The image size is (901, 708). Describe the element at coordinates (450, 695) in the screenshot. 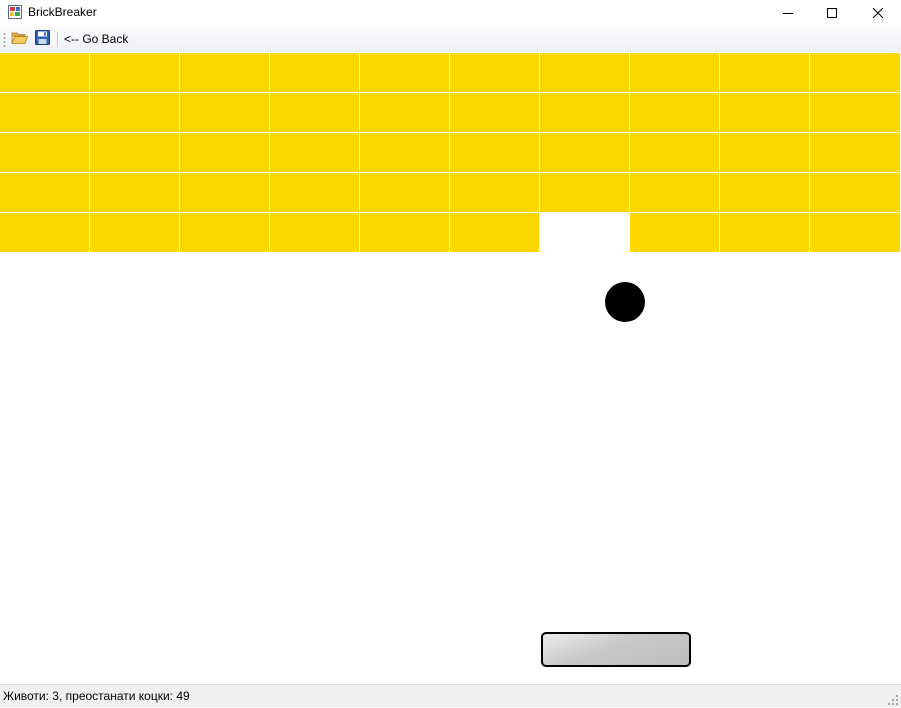

I see `status-bar: Животи: 3, преостанати коцки: 49` at that location.